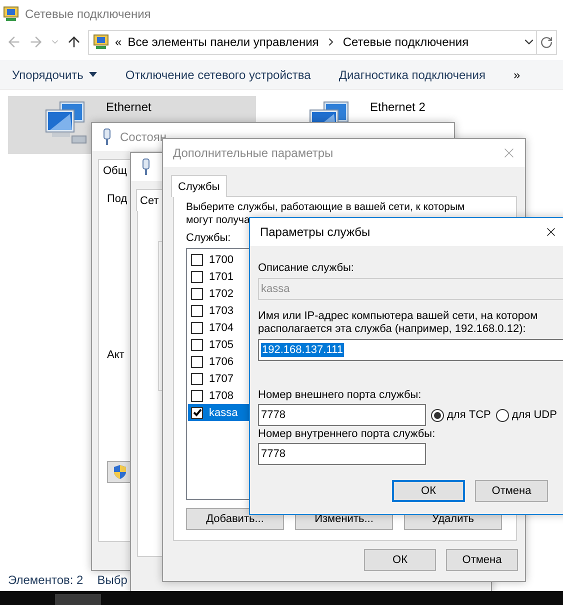  I want to click on status-text: Выбр, so click(112, 580).